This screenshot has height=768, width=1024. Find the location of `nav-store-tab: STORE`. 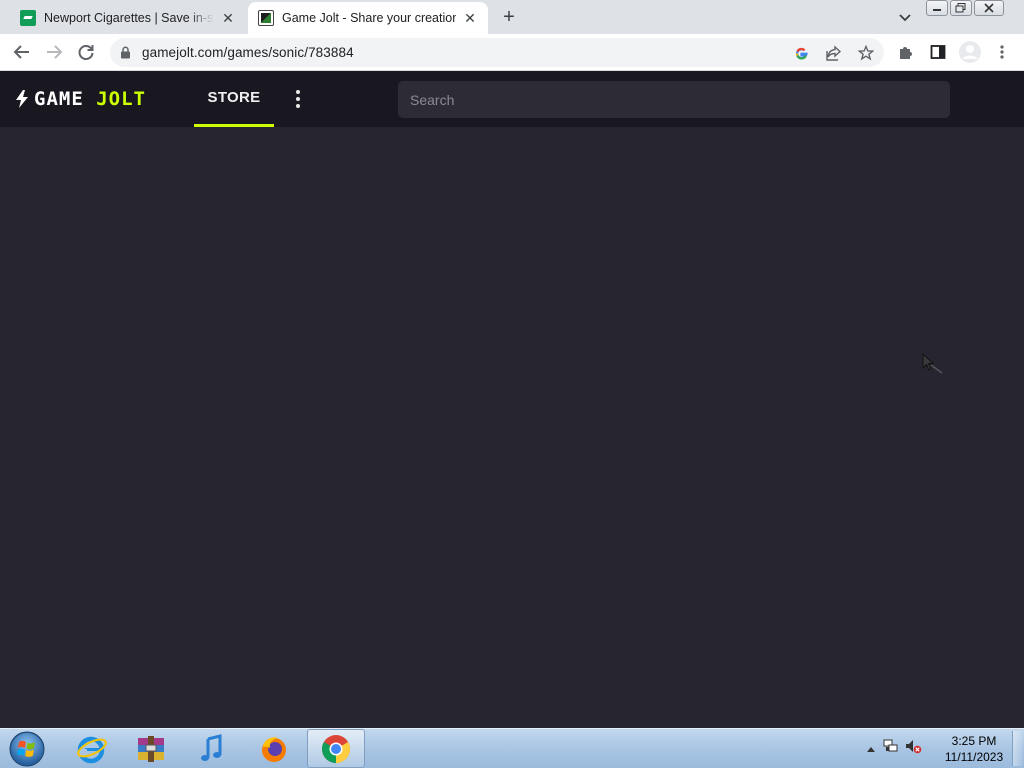

nav-store-tab: STORE is located at coordinates (234, 99).